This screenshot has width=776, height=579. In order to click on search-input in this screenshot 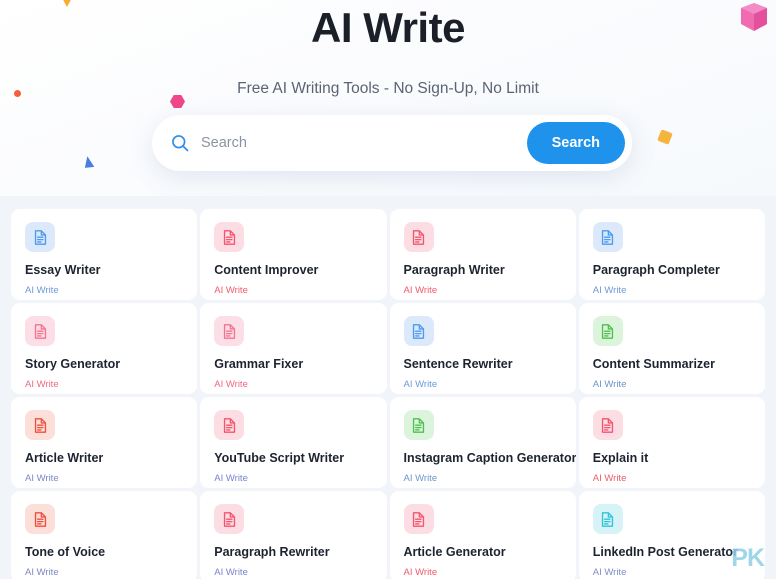, I will do `click(358, 143)`.